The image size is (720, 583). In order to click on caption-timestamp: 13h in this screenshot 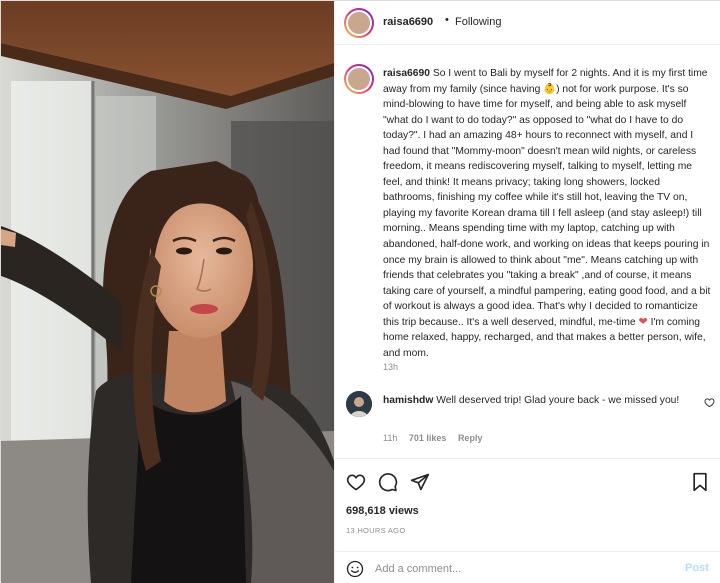, I will do `click(390, 367)`.